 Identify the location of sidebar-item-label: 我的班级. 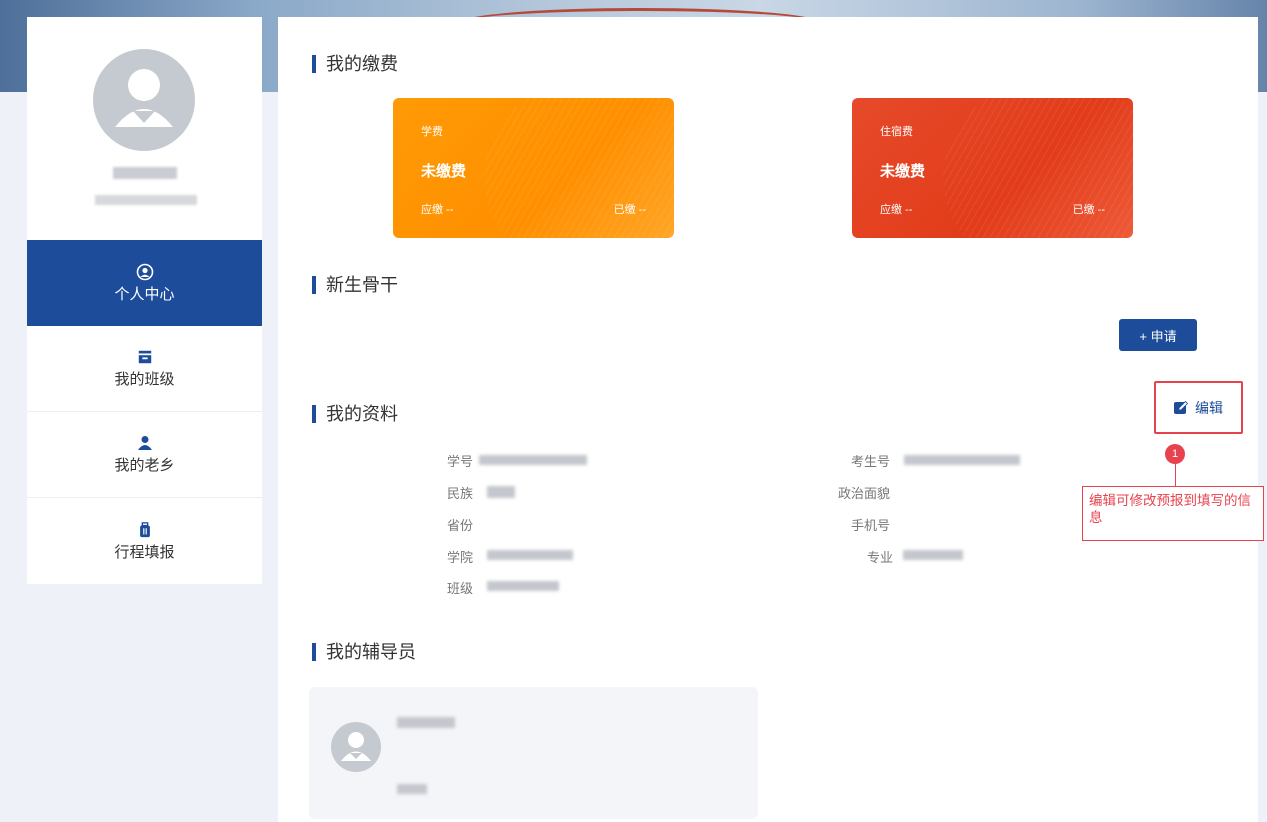
(144, 379).